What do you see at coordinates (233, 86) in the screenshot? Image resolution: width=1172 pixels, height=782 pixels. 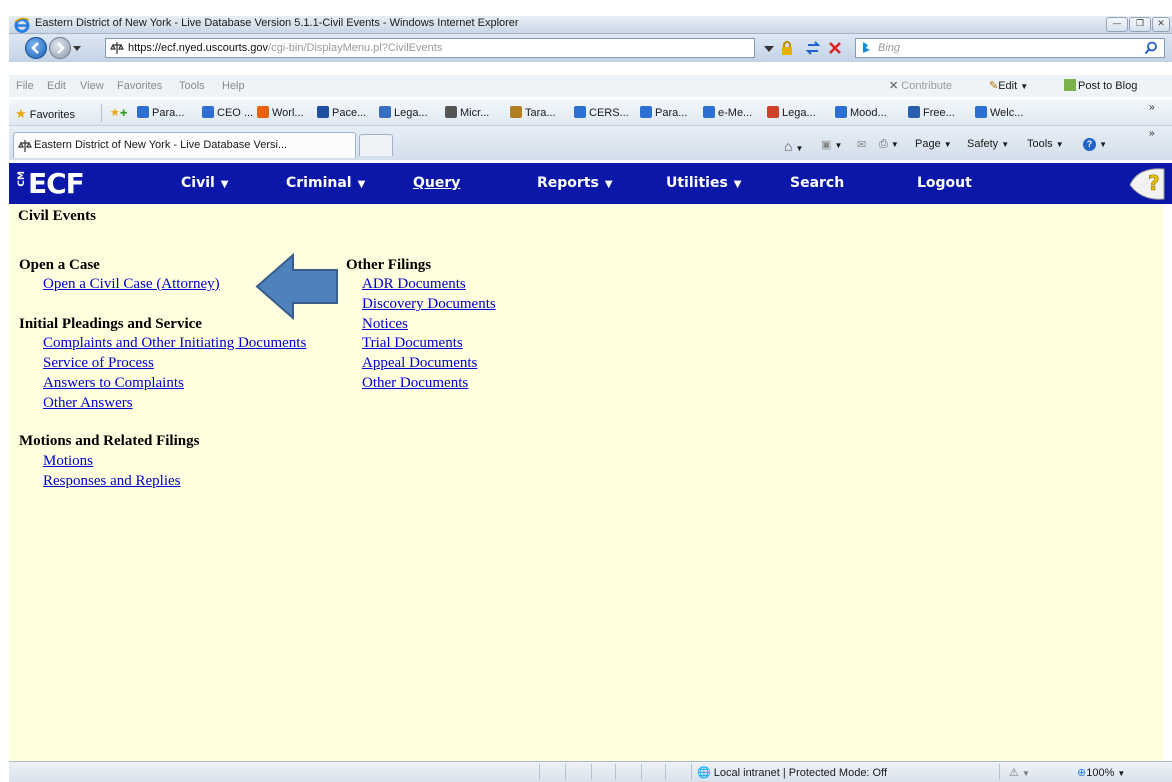 I see `menu-help: Help` at bounding box center [233, 86].